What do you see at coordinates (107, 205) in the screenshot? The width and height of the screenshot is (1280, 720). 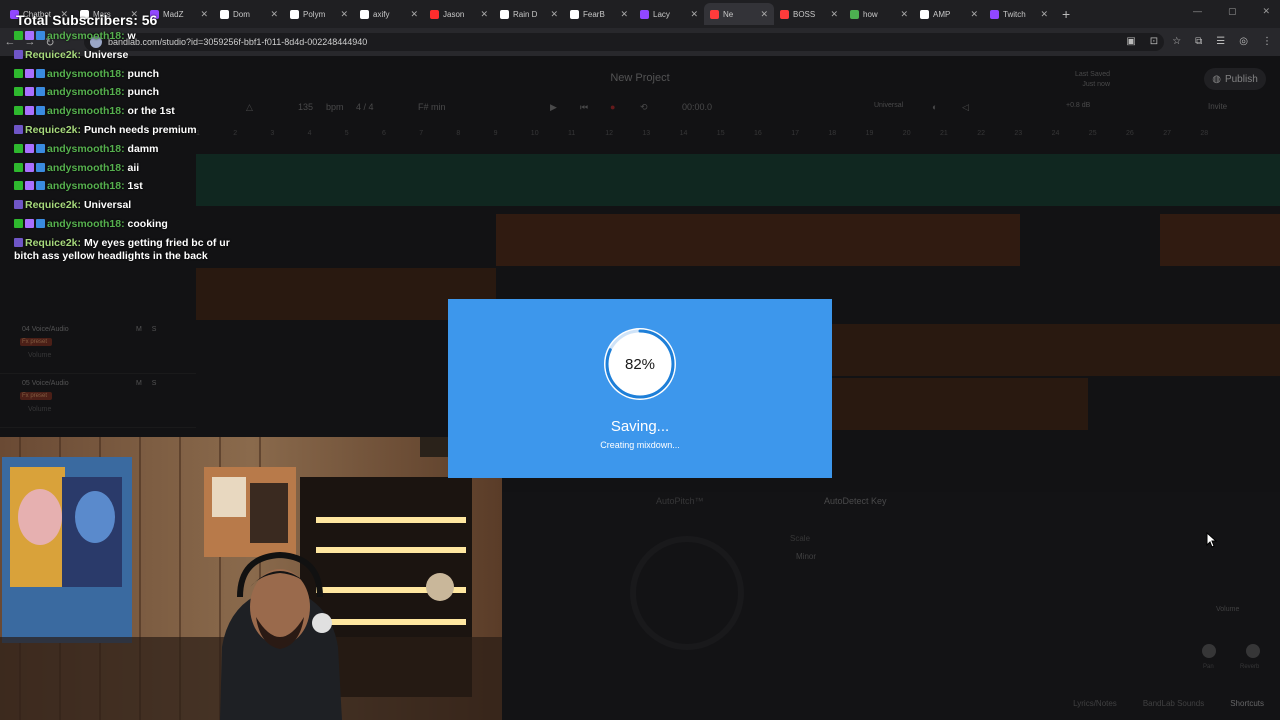 I see `chat-text: Universal` at bounding box center [107, 205].